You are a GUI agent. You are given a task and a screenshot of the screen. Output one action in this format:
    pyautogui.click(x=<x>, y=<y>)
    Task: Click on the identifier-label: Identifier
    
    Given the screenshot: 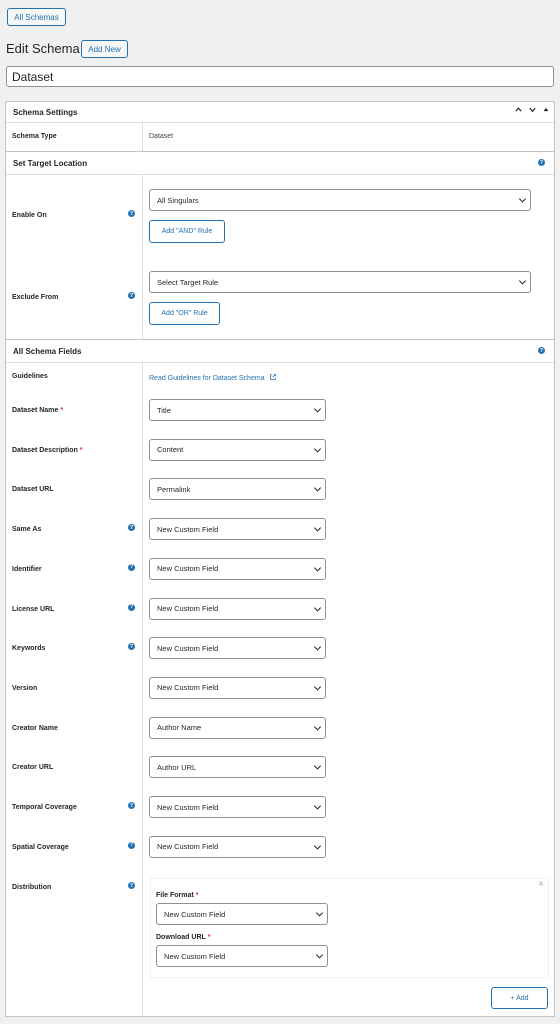 What is the action you would take?
    pyautogui.click(x=27, y=569)
    